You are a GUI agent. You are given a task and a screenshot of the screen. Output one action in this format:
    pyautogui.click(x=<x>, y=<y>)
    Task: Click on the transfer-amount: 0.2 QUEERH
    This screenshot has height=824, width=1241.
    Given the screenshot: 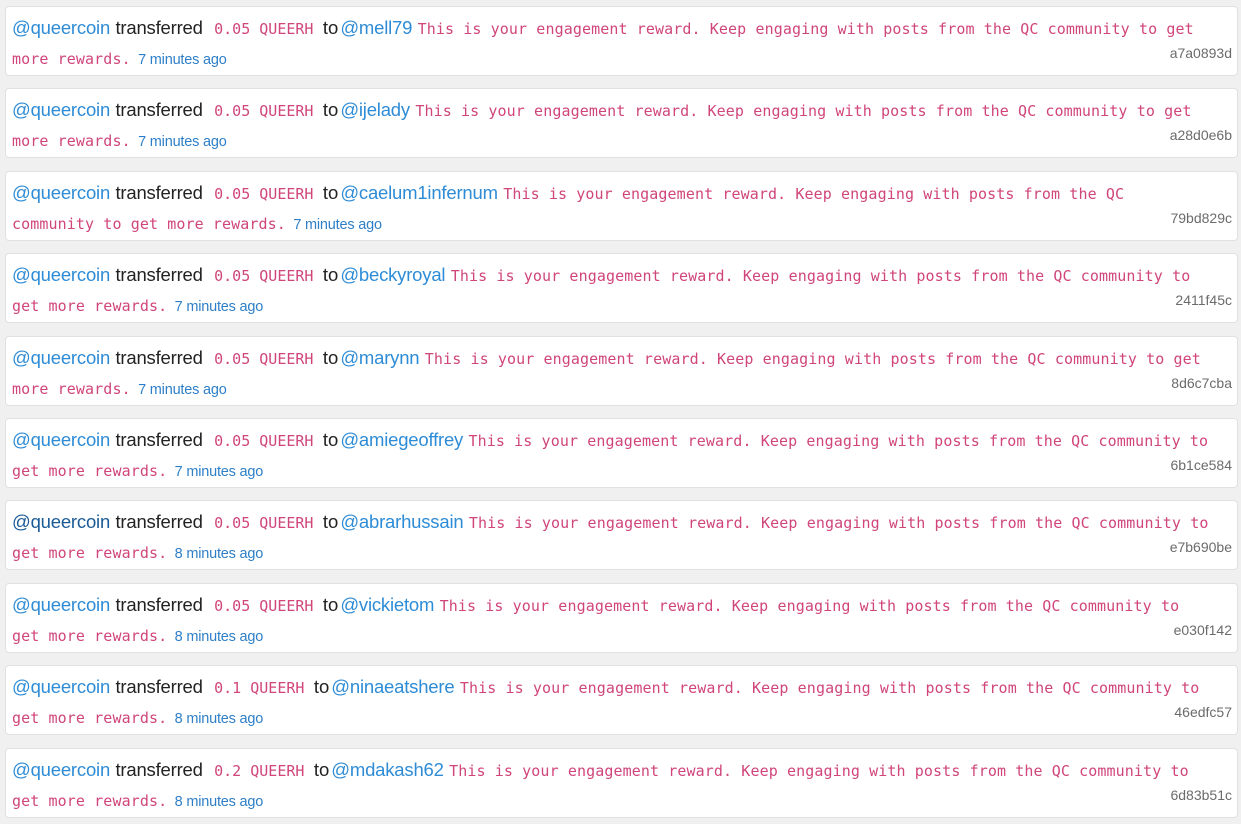 What is the action you would take?
    pyautogui.click(x=259, y=770)
    